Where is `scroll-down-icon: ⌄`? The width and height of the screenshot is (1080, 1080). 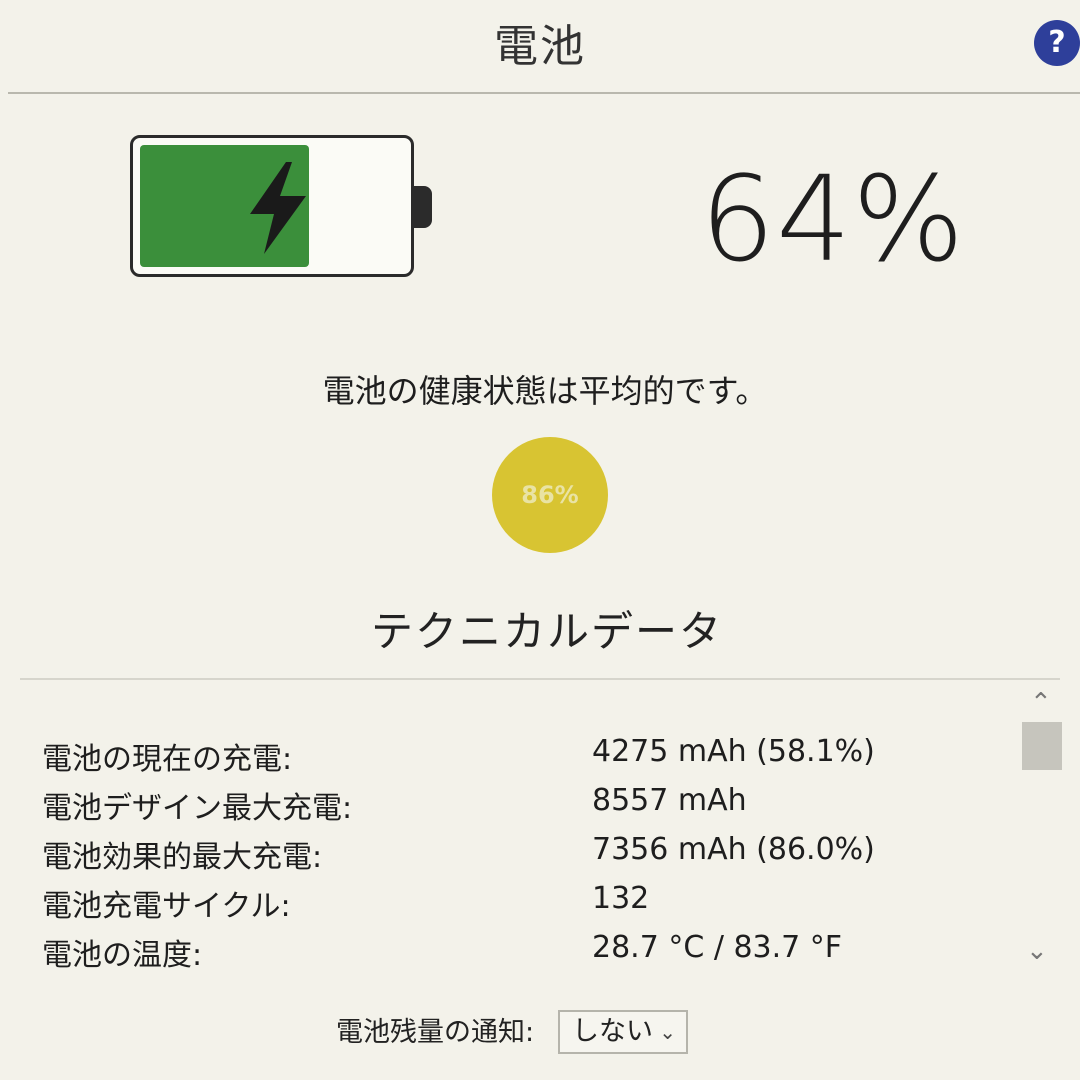
scroll-down-icon: ⌄ is located at coordinates (1037, 951).